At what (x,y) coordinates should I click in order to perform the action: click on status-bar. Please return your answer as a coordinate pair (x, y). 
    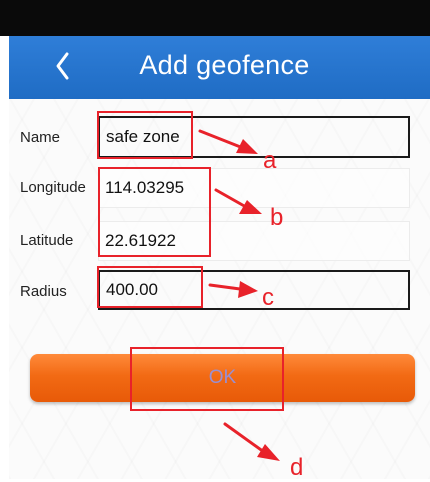
    Looking at the image, I should click on (215, 18).